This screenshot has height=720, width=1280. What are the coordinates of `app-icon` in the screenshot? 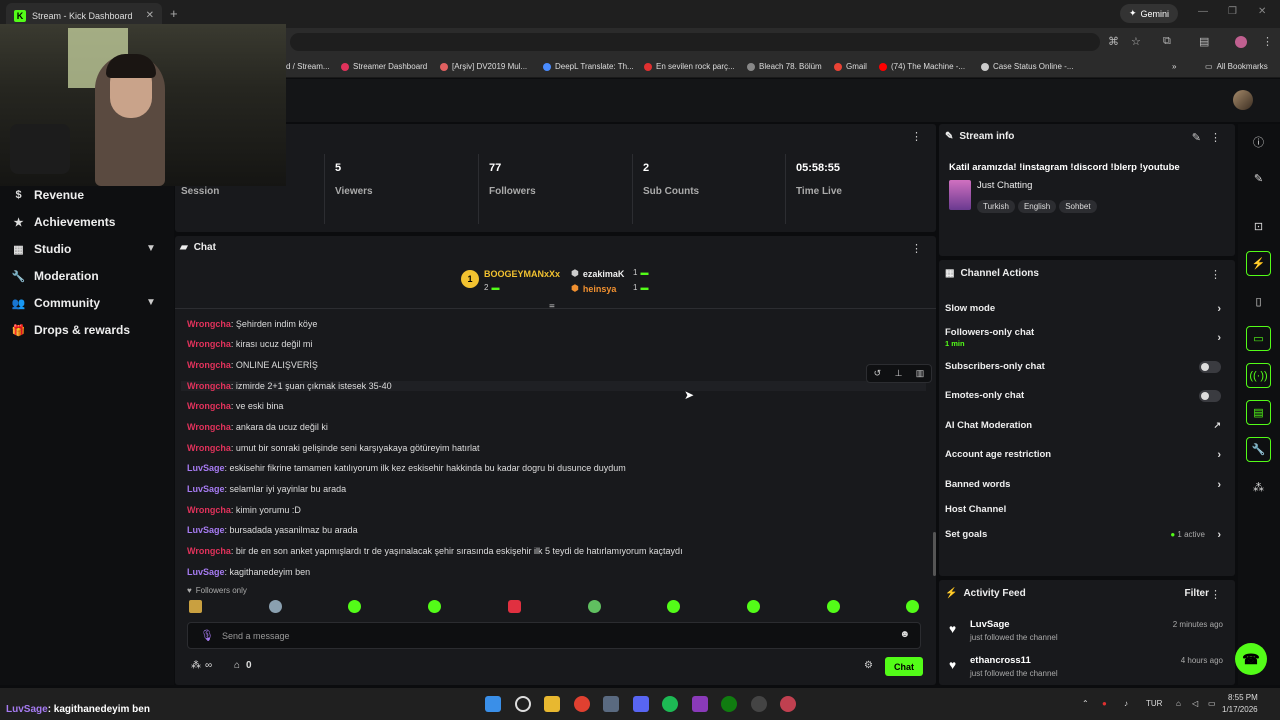 It's located at (700, 704).